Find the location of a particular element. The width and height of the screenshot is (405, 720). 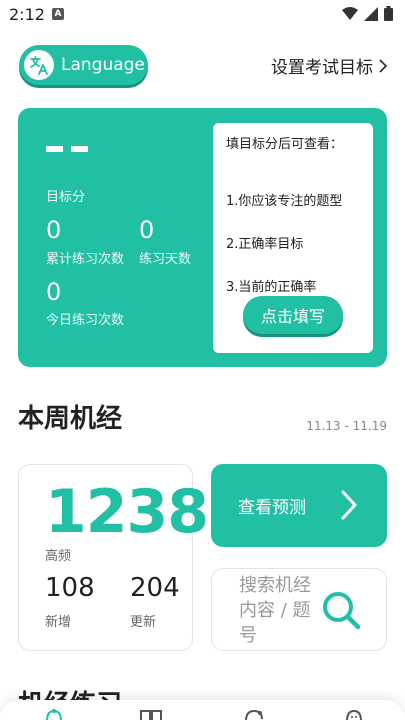

status-bar: 2:12 A is located at coordinates (202, 15).